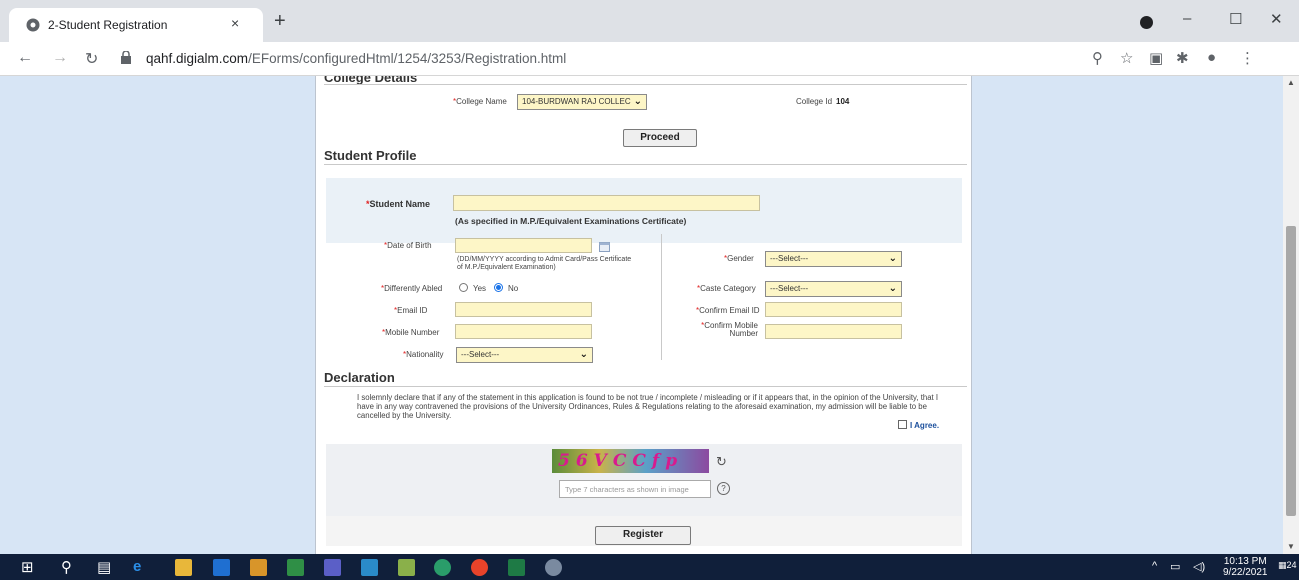 This screenshot has height=580, width=1299. Describe the element at coordinates (643, 535) in the screenshot. I see `register-button: Register` at that location.